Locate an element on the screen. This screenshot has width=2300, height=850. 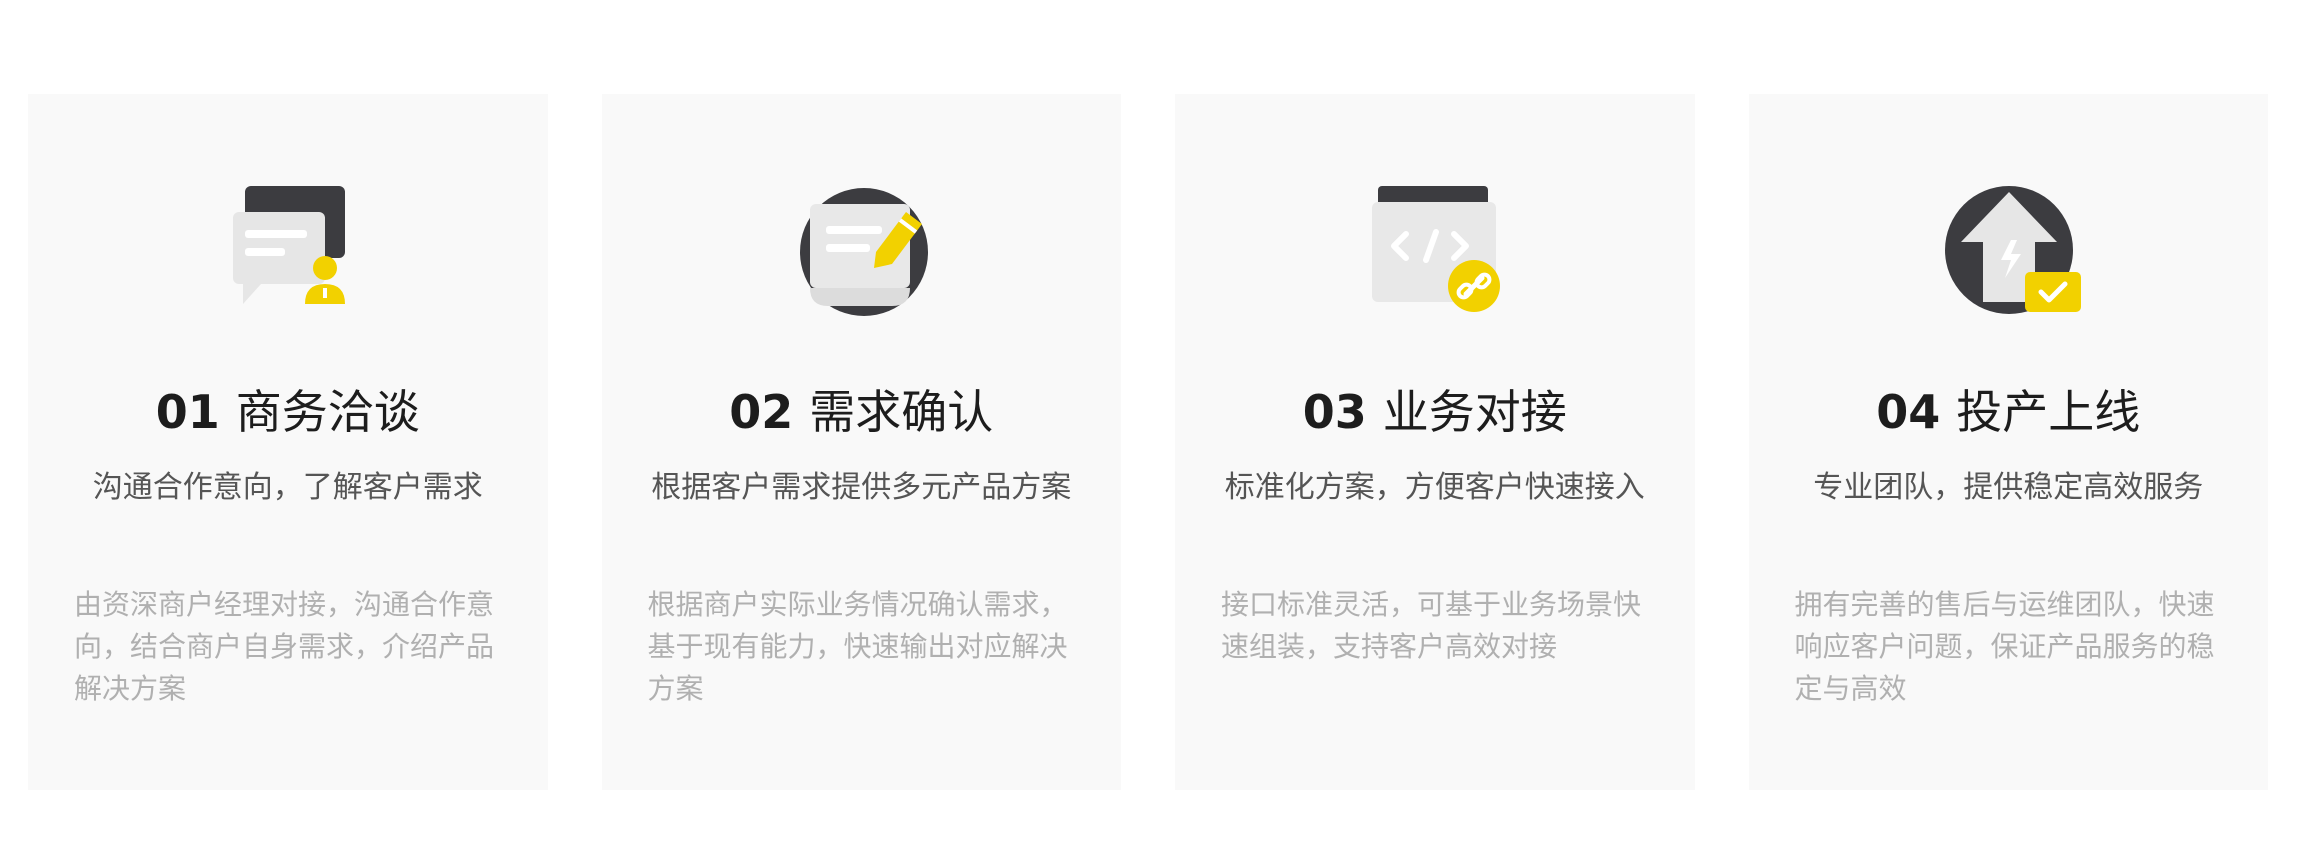
step-title: 03 业务对接 is located at coordinates (1435, 412).